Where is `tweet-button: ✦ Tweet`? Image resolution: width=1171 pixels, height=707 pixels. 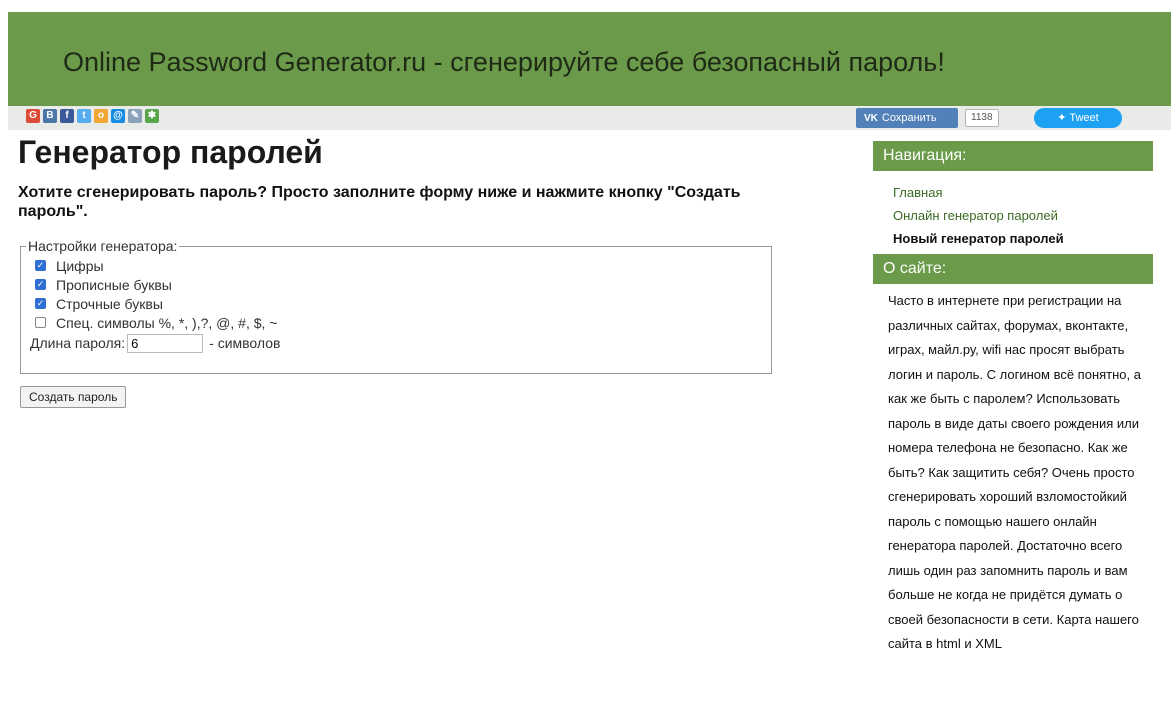 tweet-button: ✦ Tweet is located at coordinates (1078, 118).